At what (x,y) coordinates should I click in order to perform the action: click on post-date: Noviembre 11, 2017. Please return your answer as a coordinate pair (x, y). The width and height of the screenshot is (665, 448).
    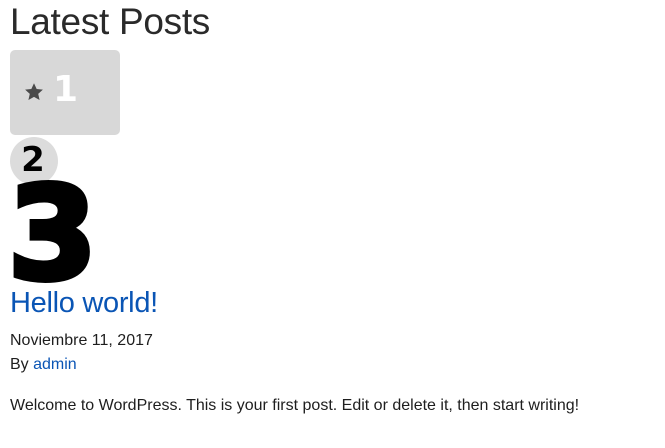
    Looking at the image, I should click on (81, 340).